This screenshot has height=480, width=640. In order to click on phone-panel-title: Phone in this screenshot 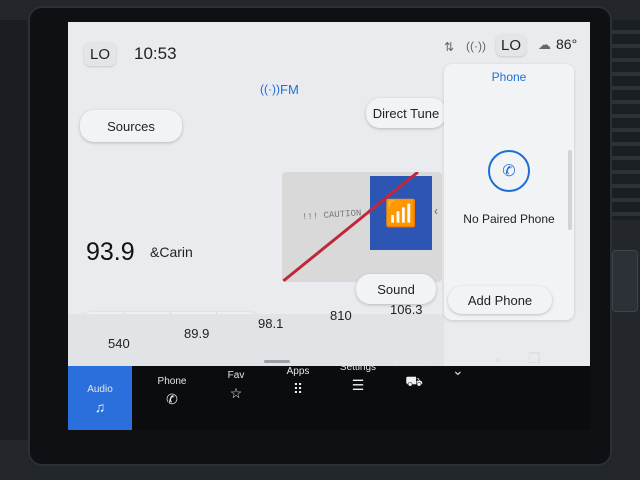, I will do `click(509, 77)`.